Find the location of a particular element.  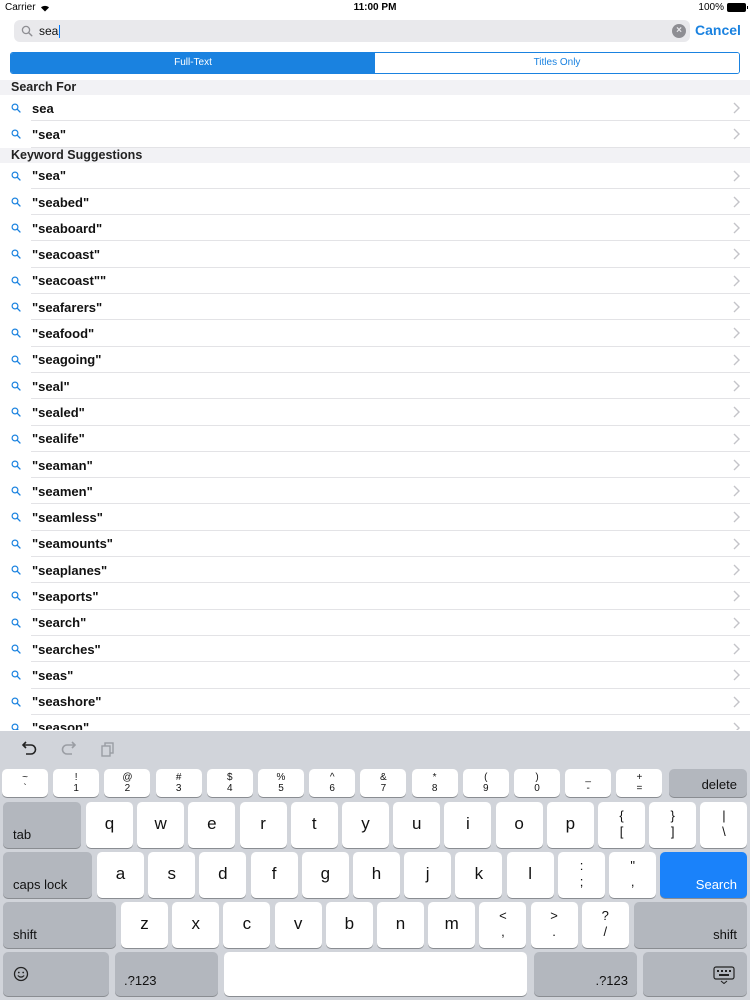

key-7: & 7 is located at coordinates (383, 783).